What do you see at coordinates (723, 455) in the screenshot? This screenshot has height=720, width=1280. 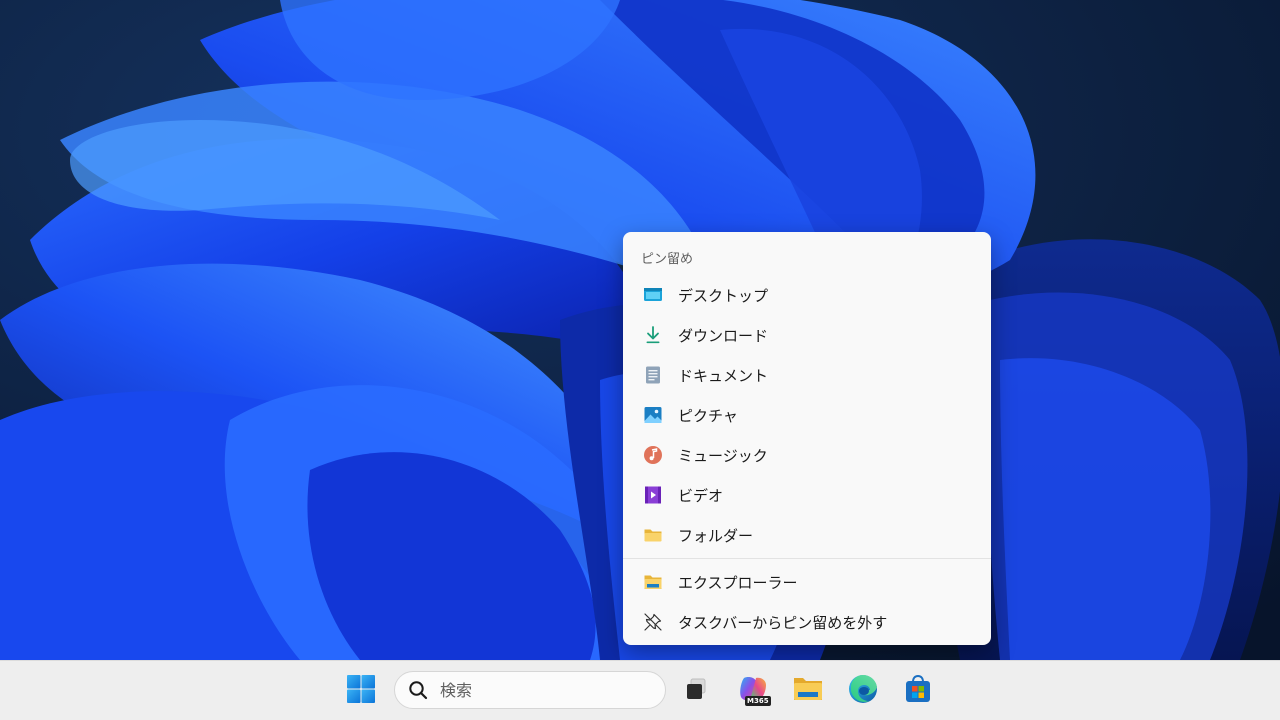 I see `pinned-item-label: ミュージック` at bounding box center [723, 455].